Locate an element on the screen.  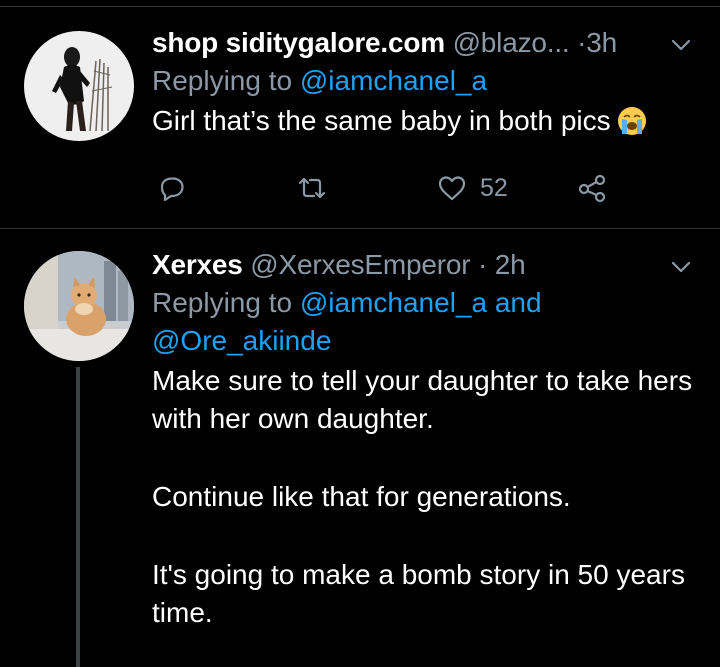
retweet-button is located at coordinates (312, 188).